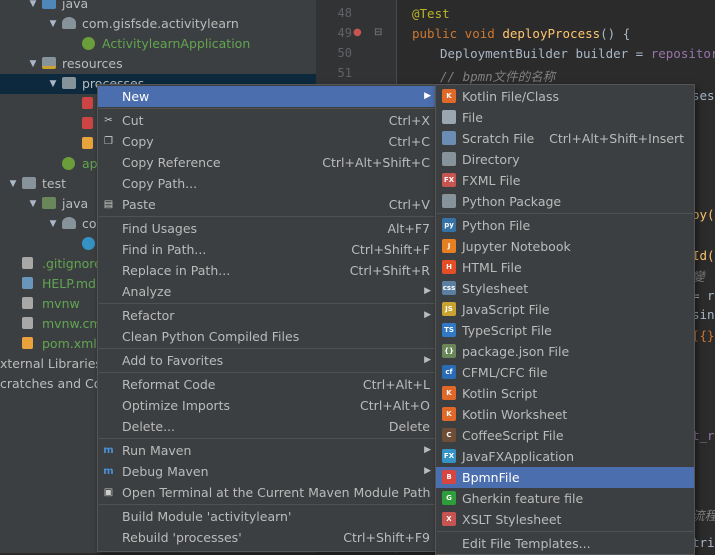 The height and width of the screenshot is (555, 715). Describe the element at coordinates (449, 519) in the screenshot. I see `xslt-stylesheet-icon: X` at that location.